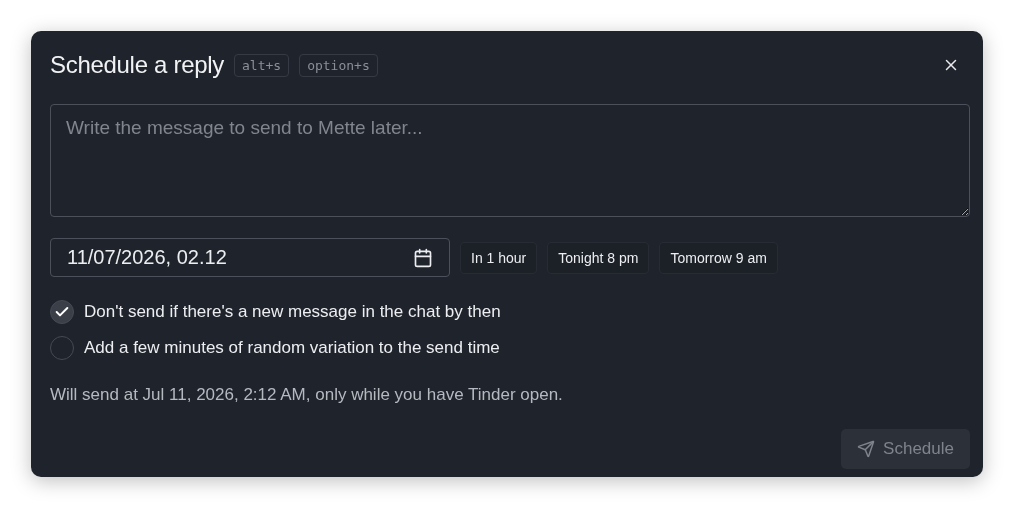  What do you see at coordinates (423, 257) in the screenshot?
I see `calendar-icon` at bounding box center [423, 257].